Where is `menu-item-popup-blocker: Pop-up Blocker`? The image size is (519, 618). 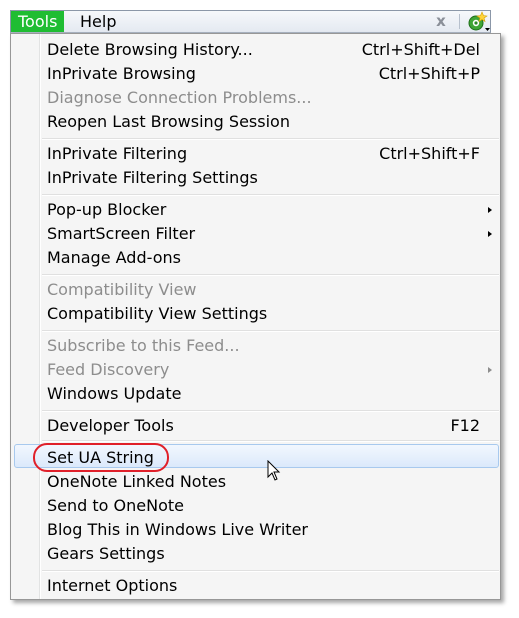 menu-item-popup-blocker: Pop-up Blocker is located at coordinates (255, 210).